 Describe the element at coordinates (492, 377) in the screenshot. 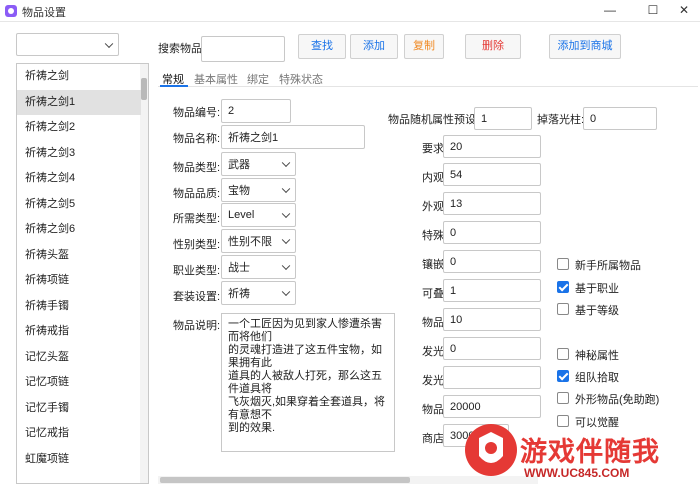

I see `glow-strength-field` at that location.